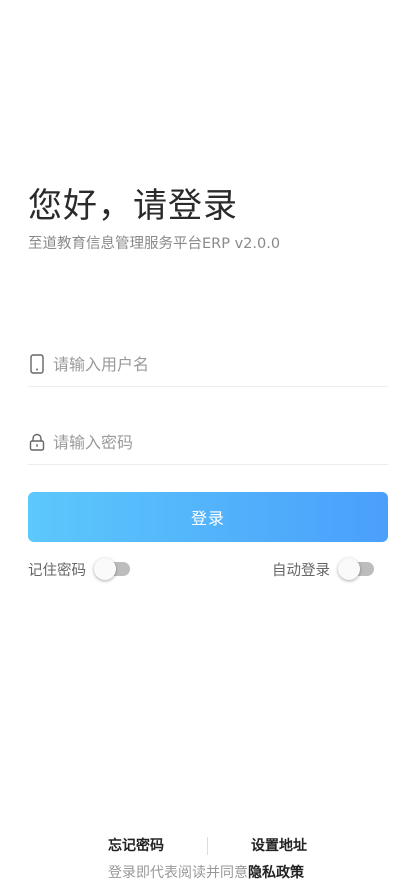  I want to click on remember-password-label: 记住密码, so click(57, 570).